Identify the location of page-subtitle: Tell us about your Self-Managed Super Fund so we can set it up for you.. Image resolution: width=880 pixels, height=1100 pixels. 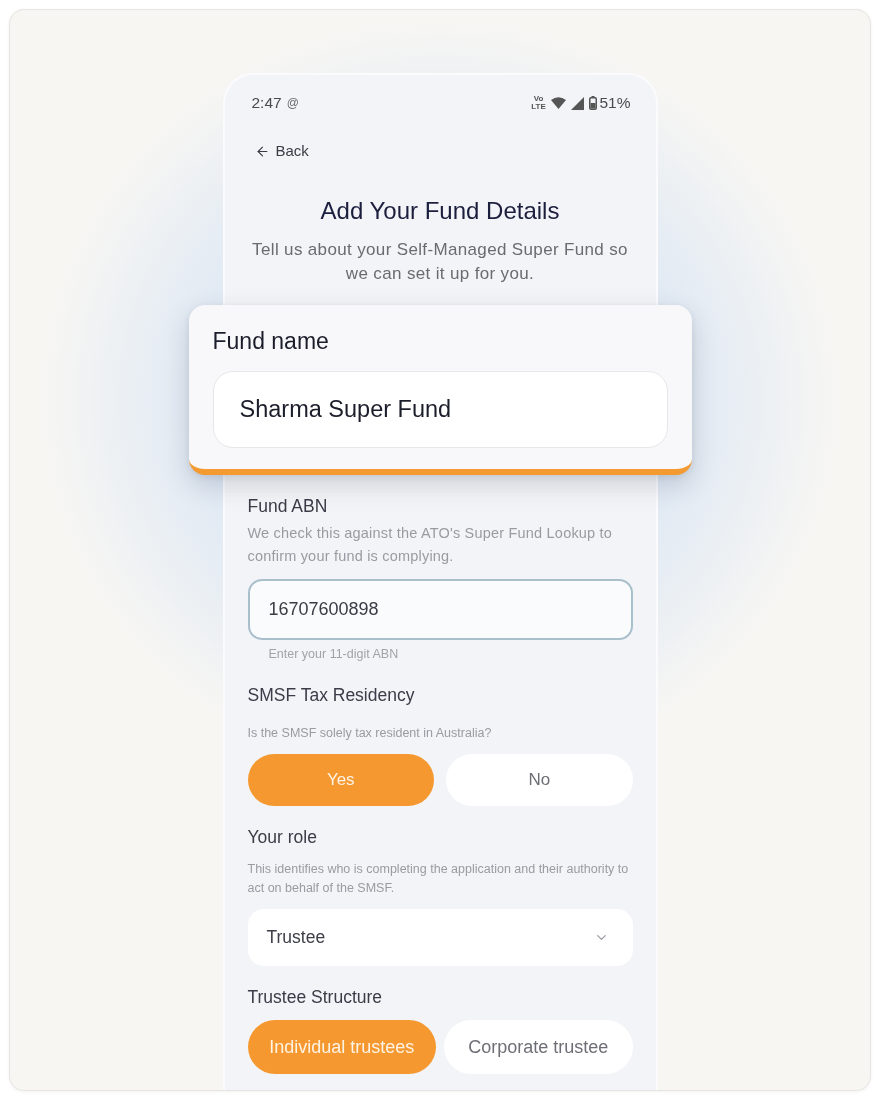
(440, 262).